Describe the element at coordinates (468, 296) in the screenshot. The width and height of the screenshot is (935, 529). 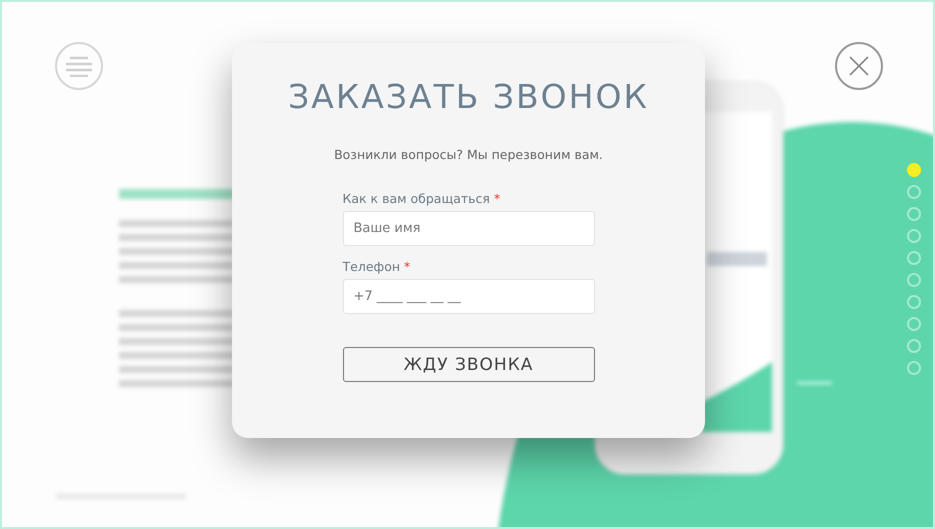
I see `input-field: +7 ____ ___ __ __` at that location.